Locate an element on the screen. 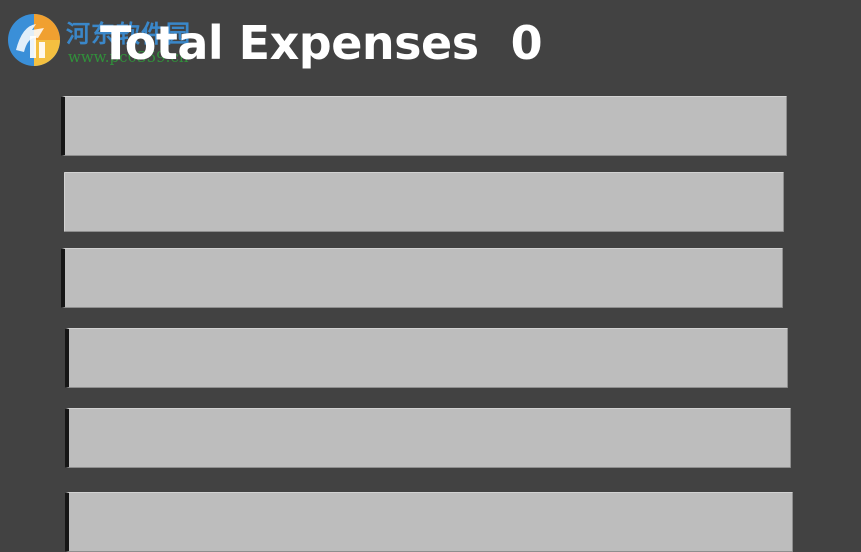 The image size is (861, 552). total-expenses-row: Total Expenses 0 is located at coordinates (321, 46).